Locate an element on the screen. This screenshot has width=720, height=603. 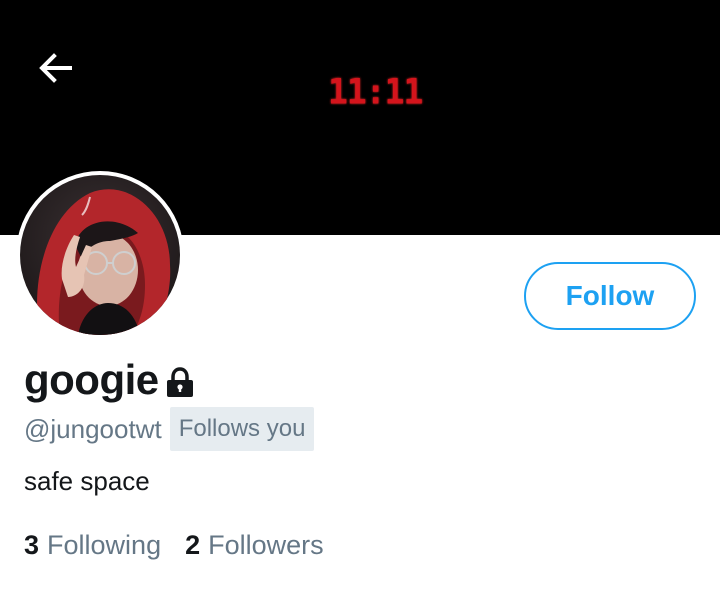
arrow-left-icon is located at coordinates (55, 68).